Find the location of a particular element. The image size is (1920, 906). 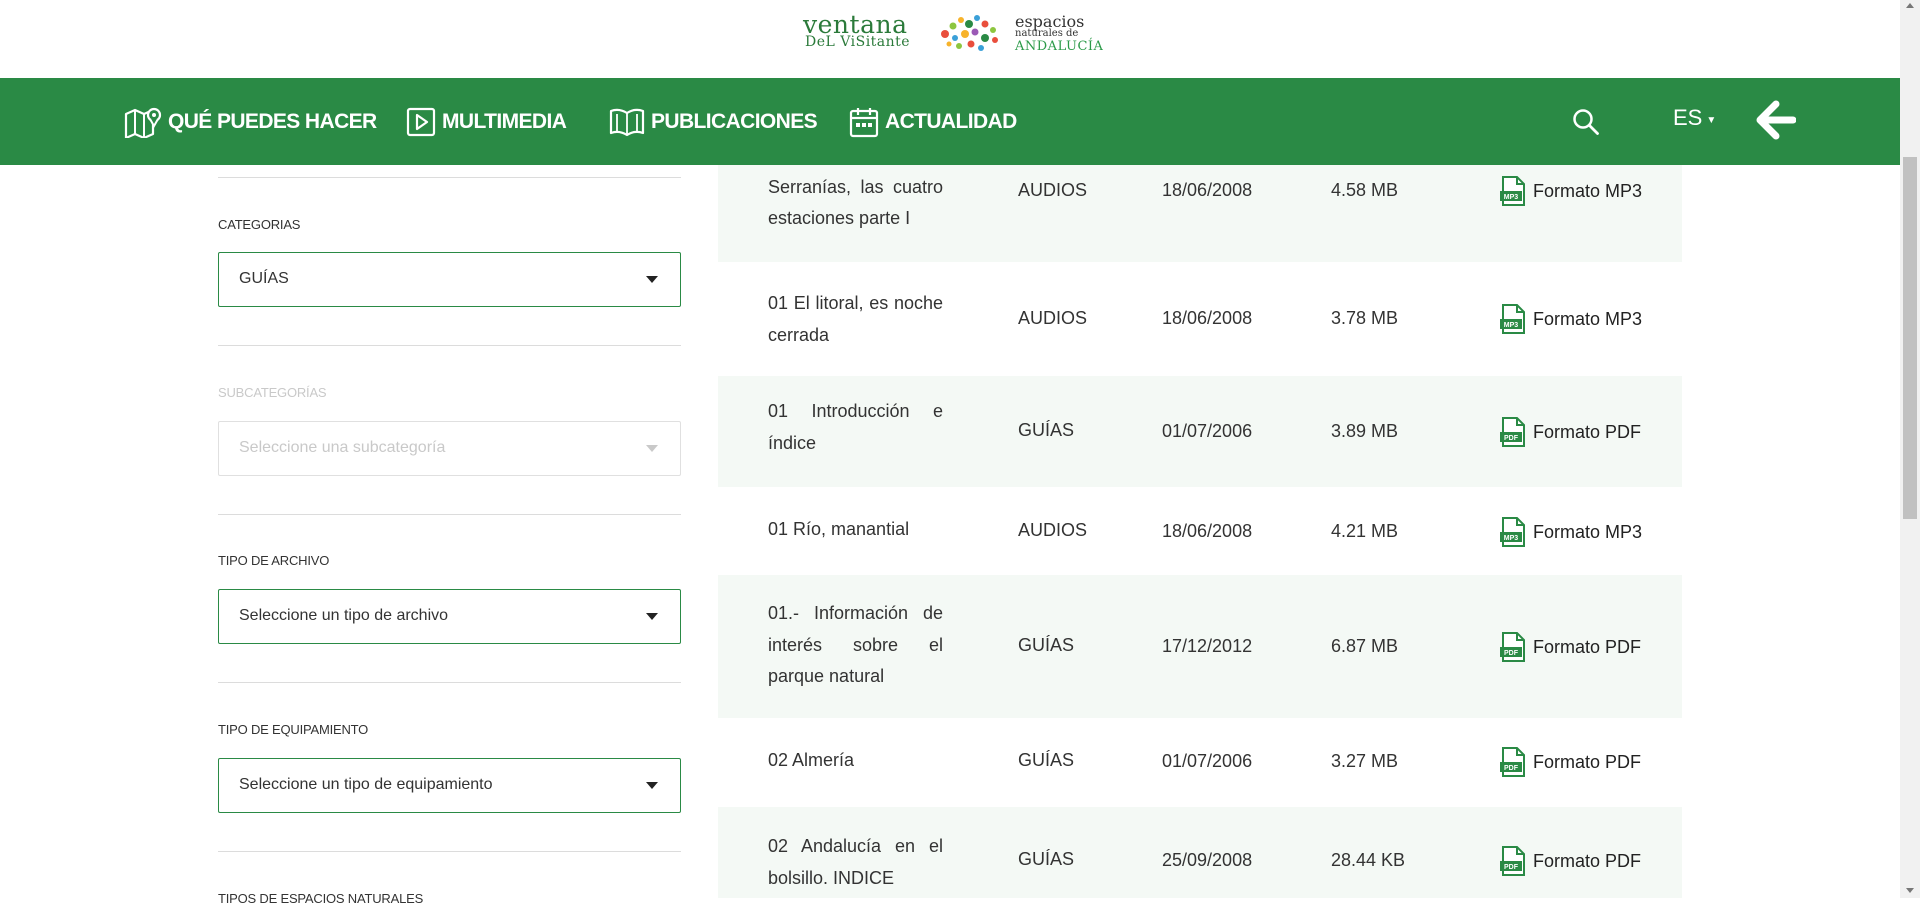

row-size: 3.78 MB is located at coordinates (1365, 318).